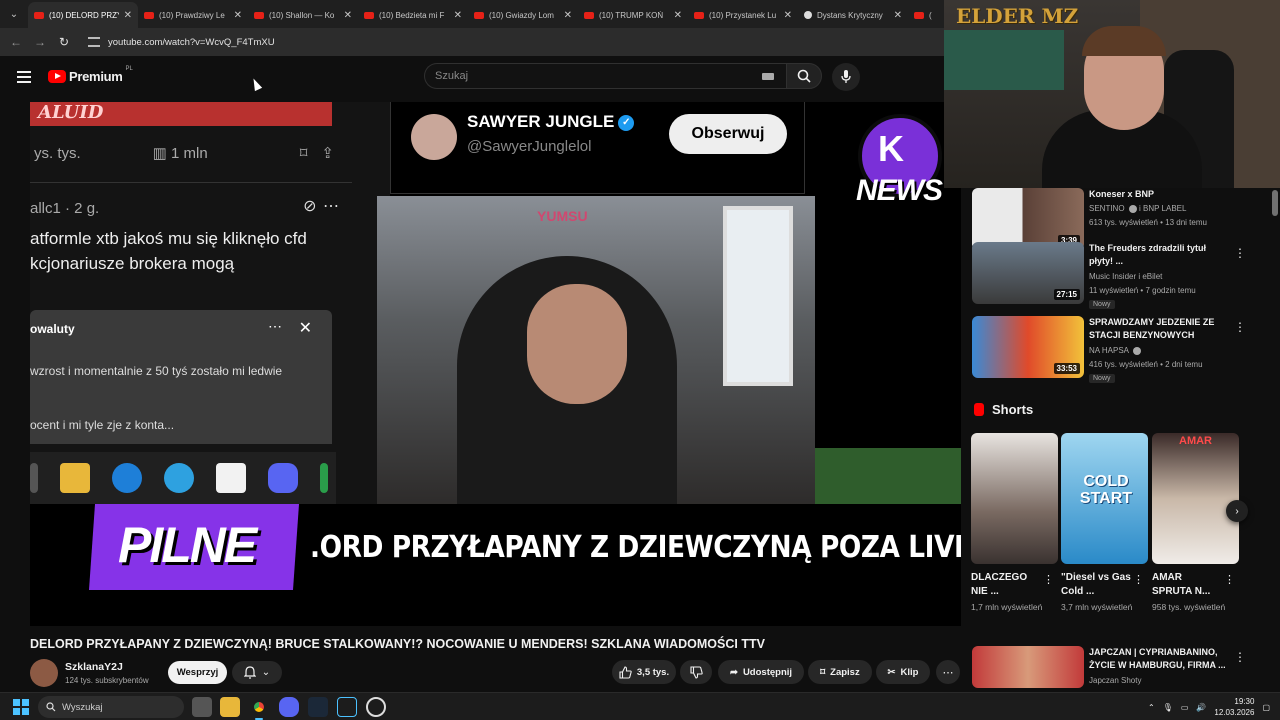 This screenshot has height=720, width=1280. What do you see at coordinates (64, 42) in the screenshot?
I see `reload-icon: ↻` at bounding box center [64, 42].